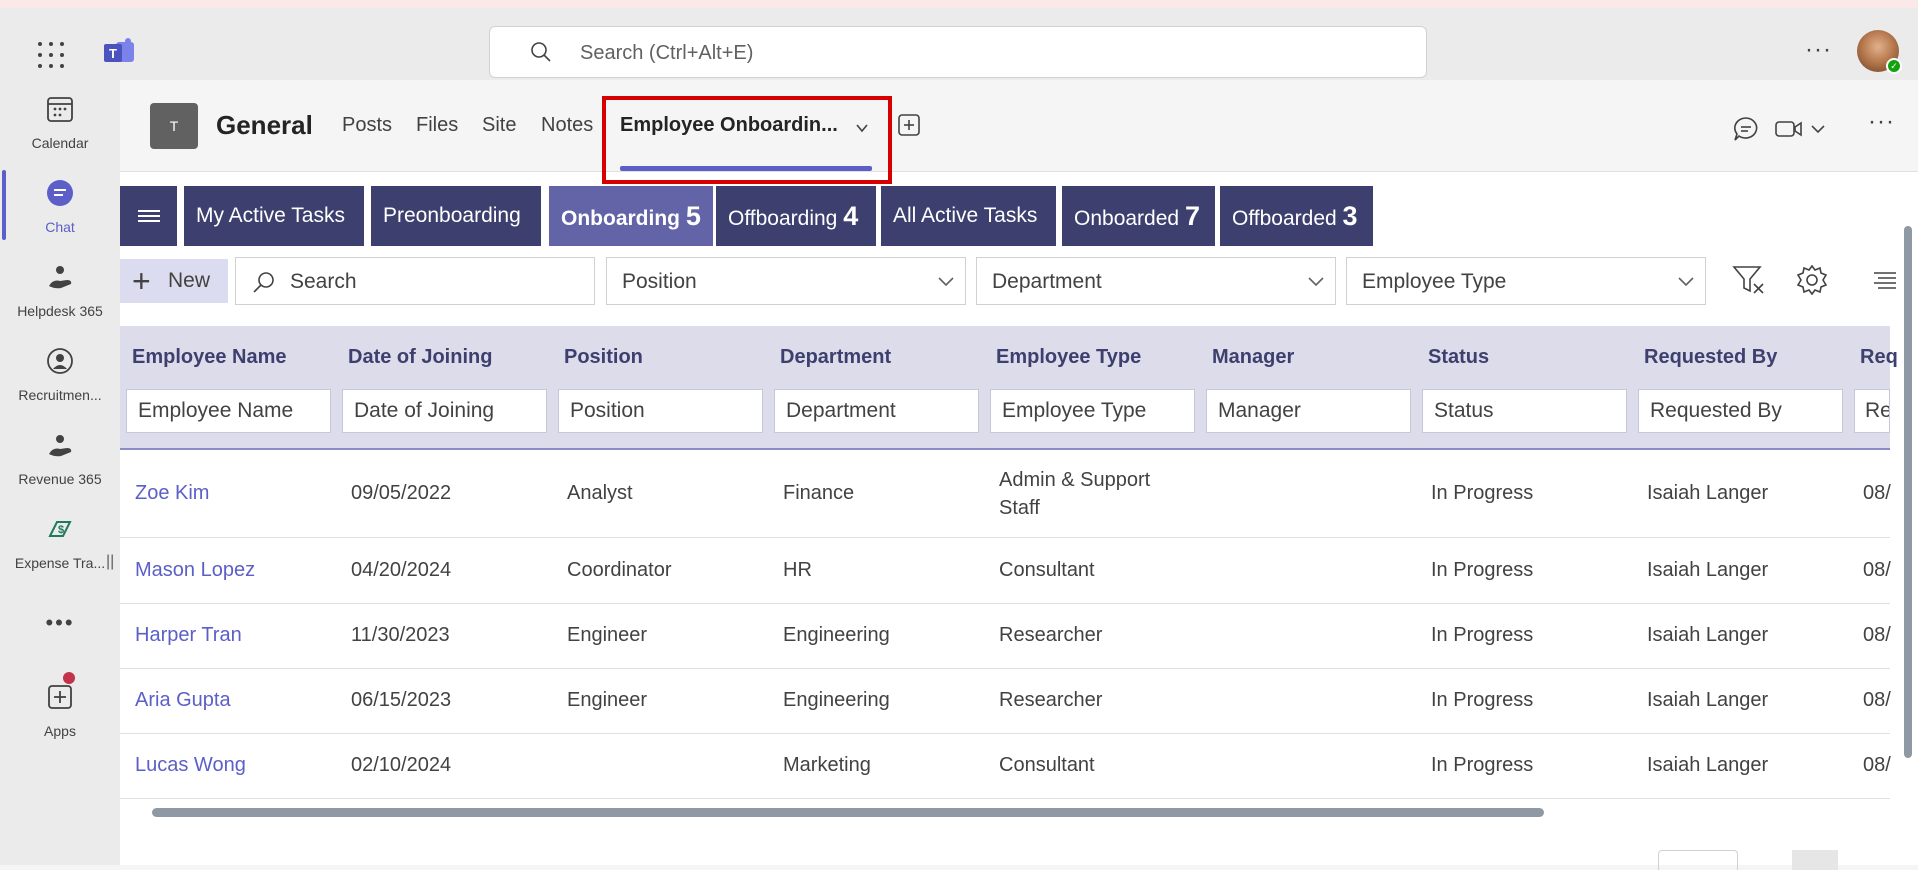 This screenshot has width=1918, height=870. I want to click on menu-icon, so click(148, 216).